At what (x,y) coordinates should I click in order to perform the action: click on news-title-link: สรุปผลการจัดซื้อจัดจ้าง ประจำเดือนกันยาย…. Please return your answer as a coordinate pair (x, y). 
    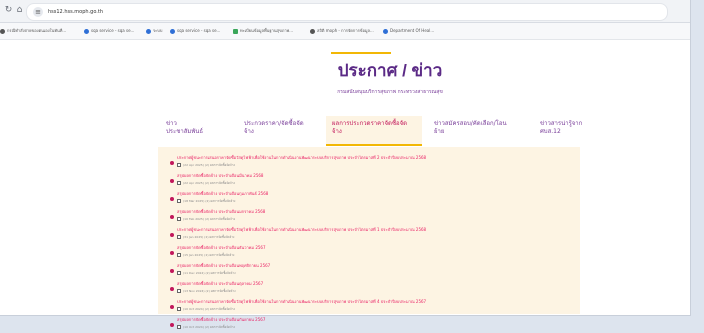
    Looking at the image, I should click on (221, 319).